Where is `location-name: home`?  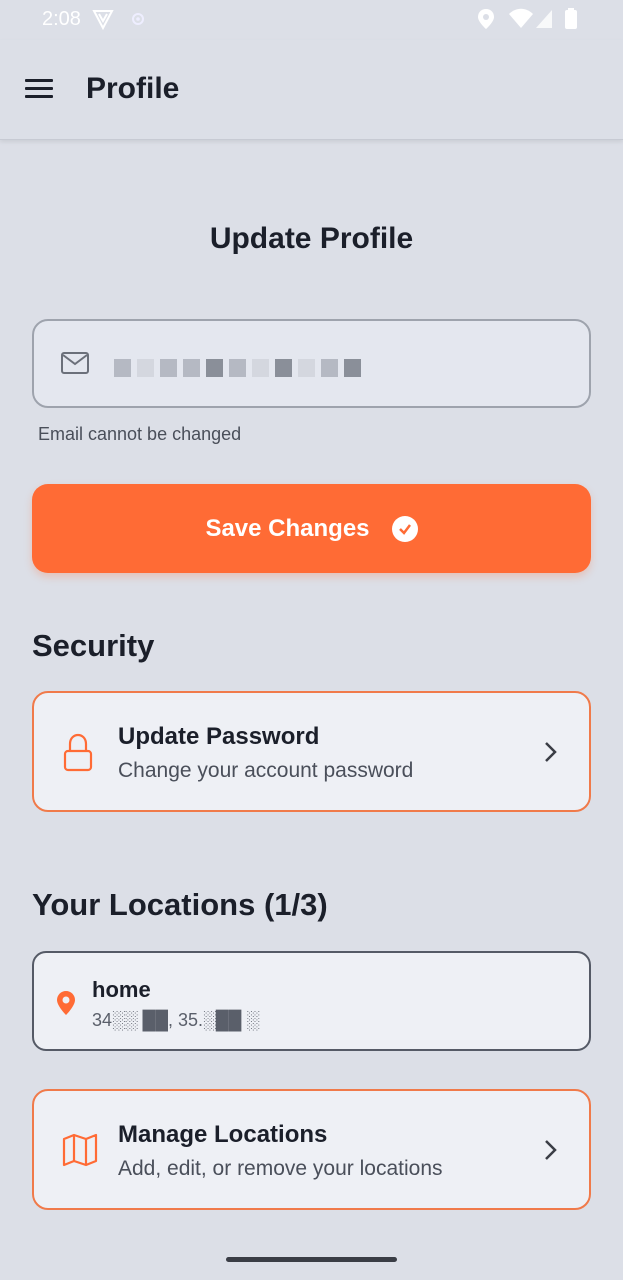 location-name: home is located at coordinates (121, 989).